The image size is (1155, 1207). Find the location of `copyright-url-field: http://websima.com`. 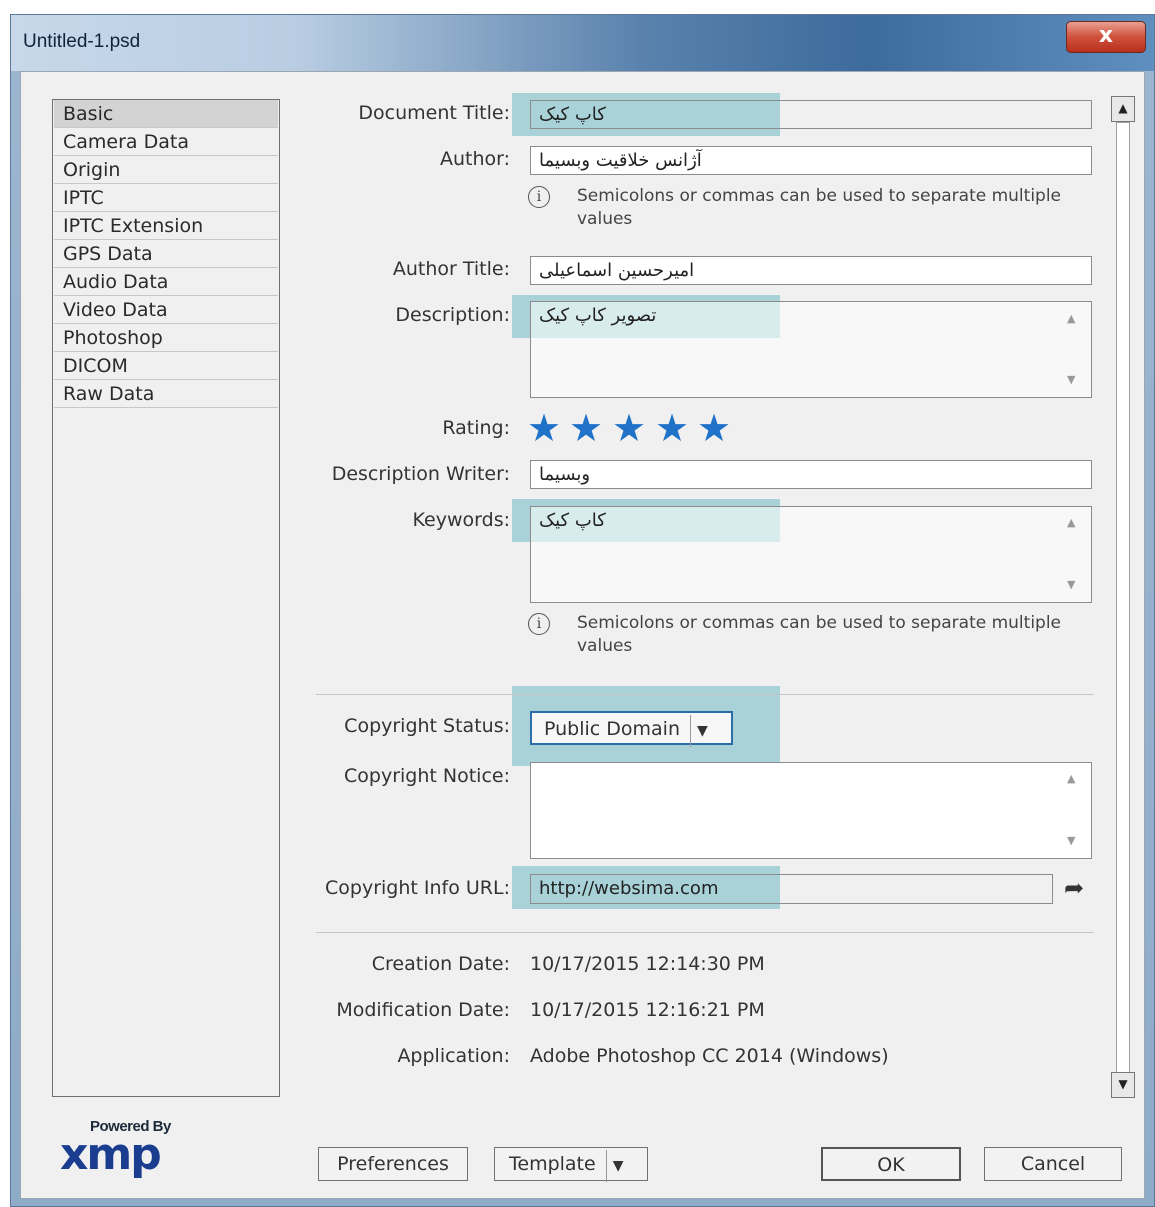

copyright-url-field: http://websima.com is located at coordinates (791, 889).